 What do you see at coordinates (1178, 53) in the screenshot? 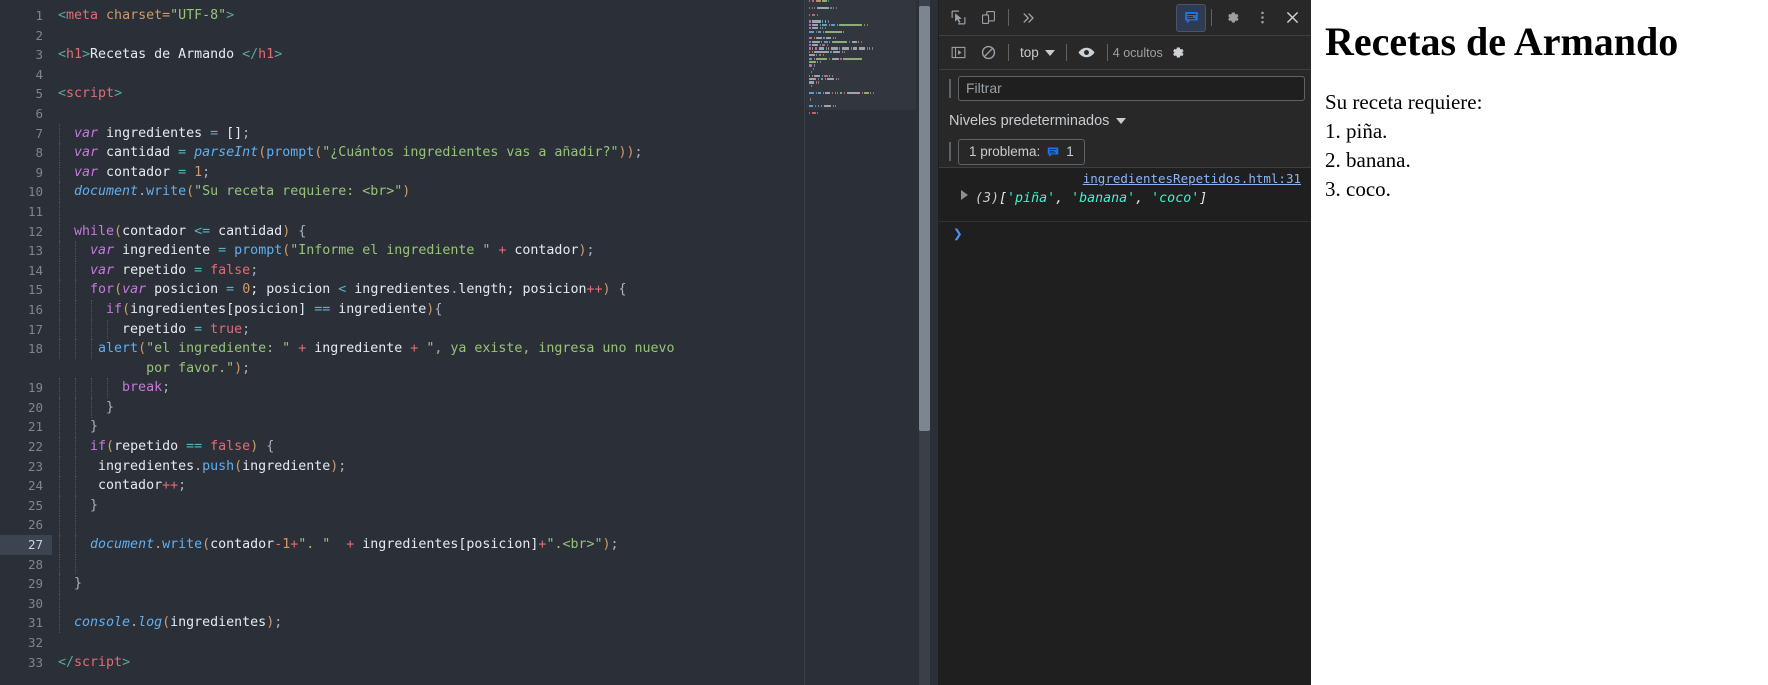
I see `console-settings-gear-icon` at bounding box center [1178, 53].